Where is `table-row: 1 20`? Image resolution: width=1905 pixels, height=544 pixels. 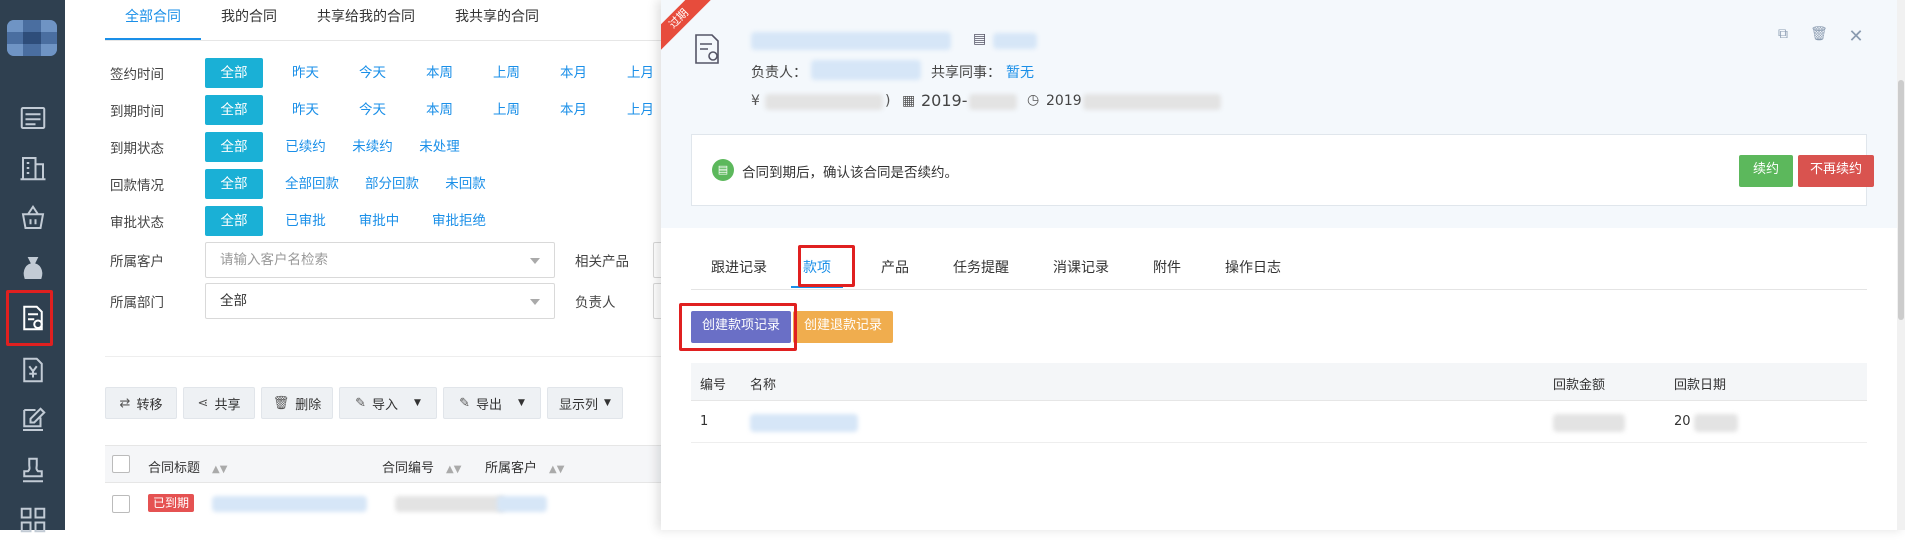
table-row: 1 20 is located at coordinates (1279, 422).